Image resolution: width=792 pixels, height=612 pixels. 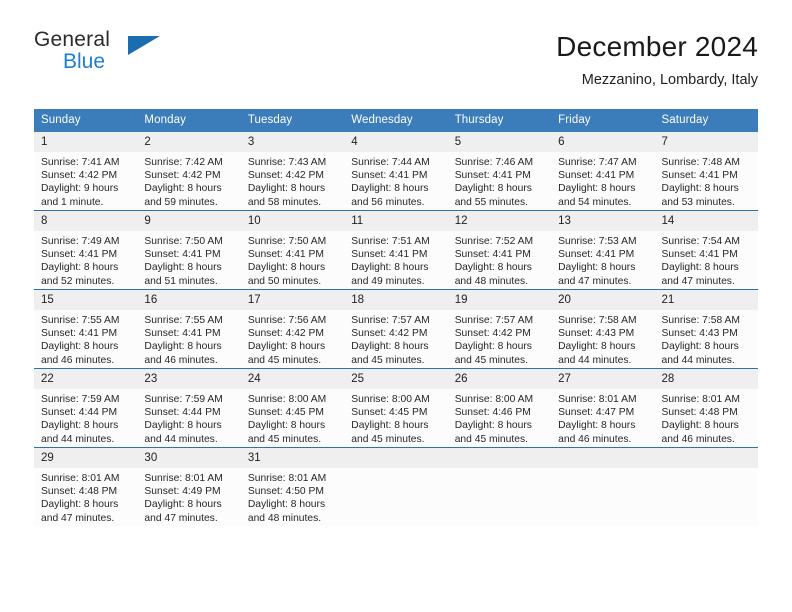 I want to click on day-number: 6, so click(x=603, y=142).